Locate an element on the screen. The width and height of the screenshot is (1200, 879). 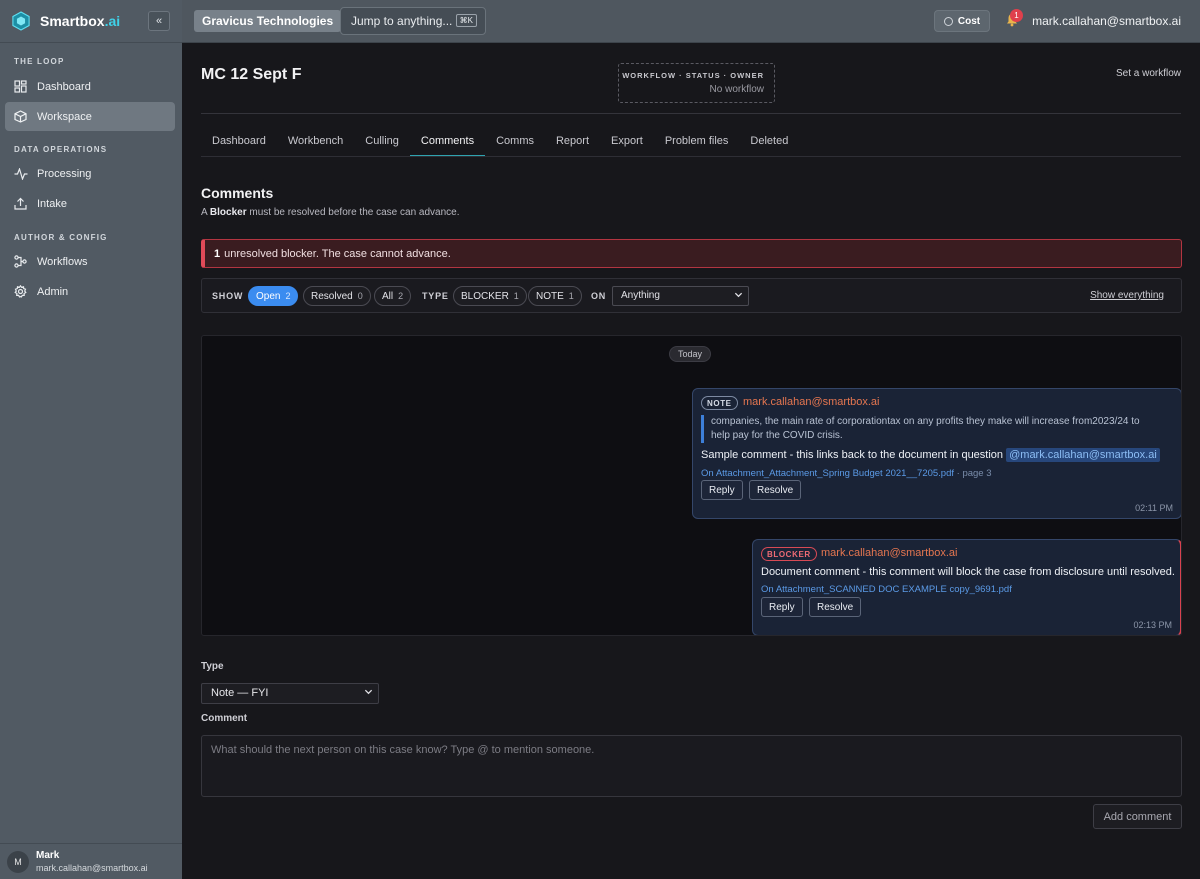
section-title: Comments is located at coordinates (237, 193).